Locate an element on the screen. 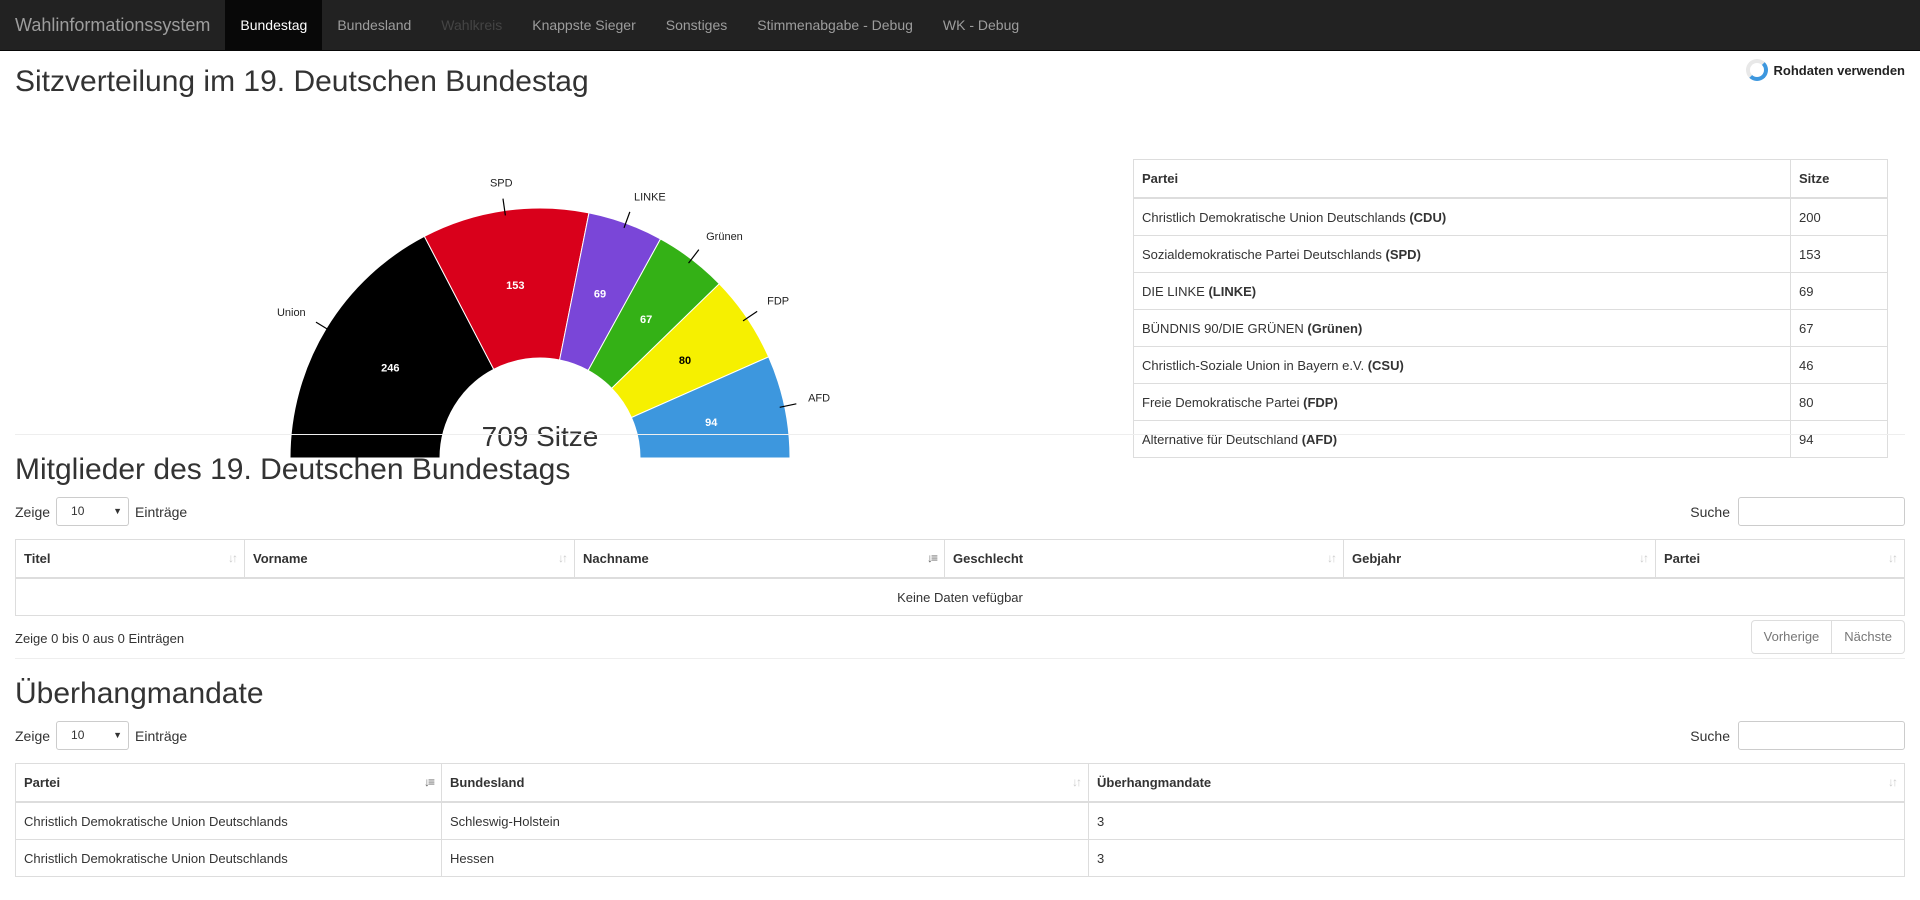 Image resolution: width=1920 pixels, height=900 pixels. seats-cell: 153 is located at coordinates (1839, 254).